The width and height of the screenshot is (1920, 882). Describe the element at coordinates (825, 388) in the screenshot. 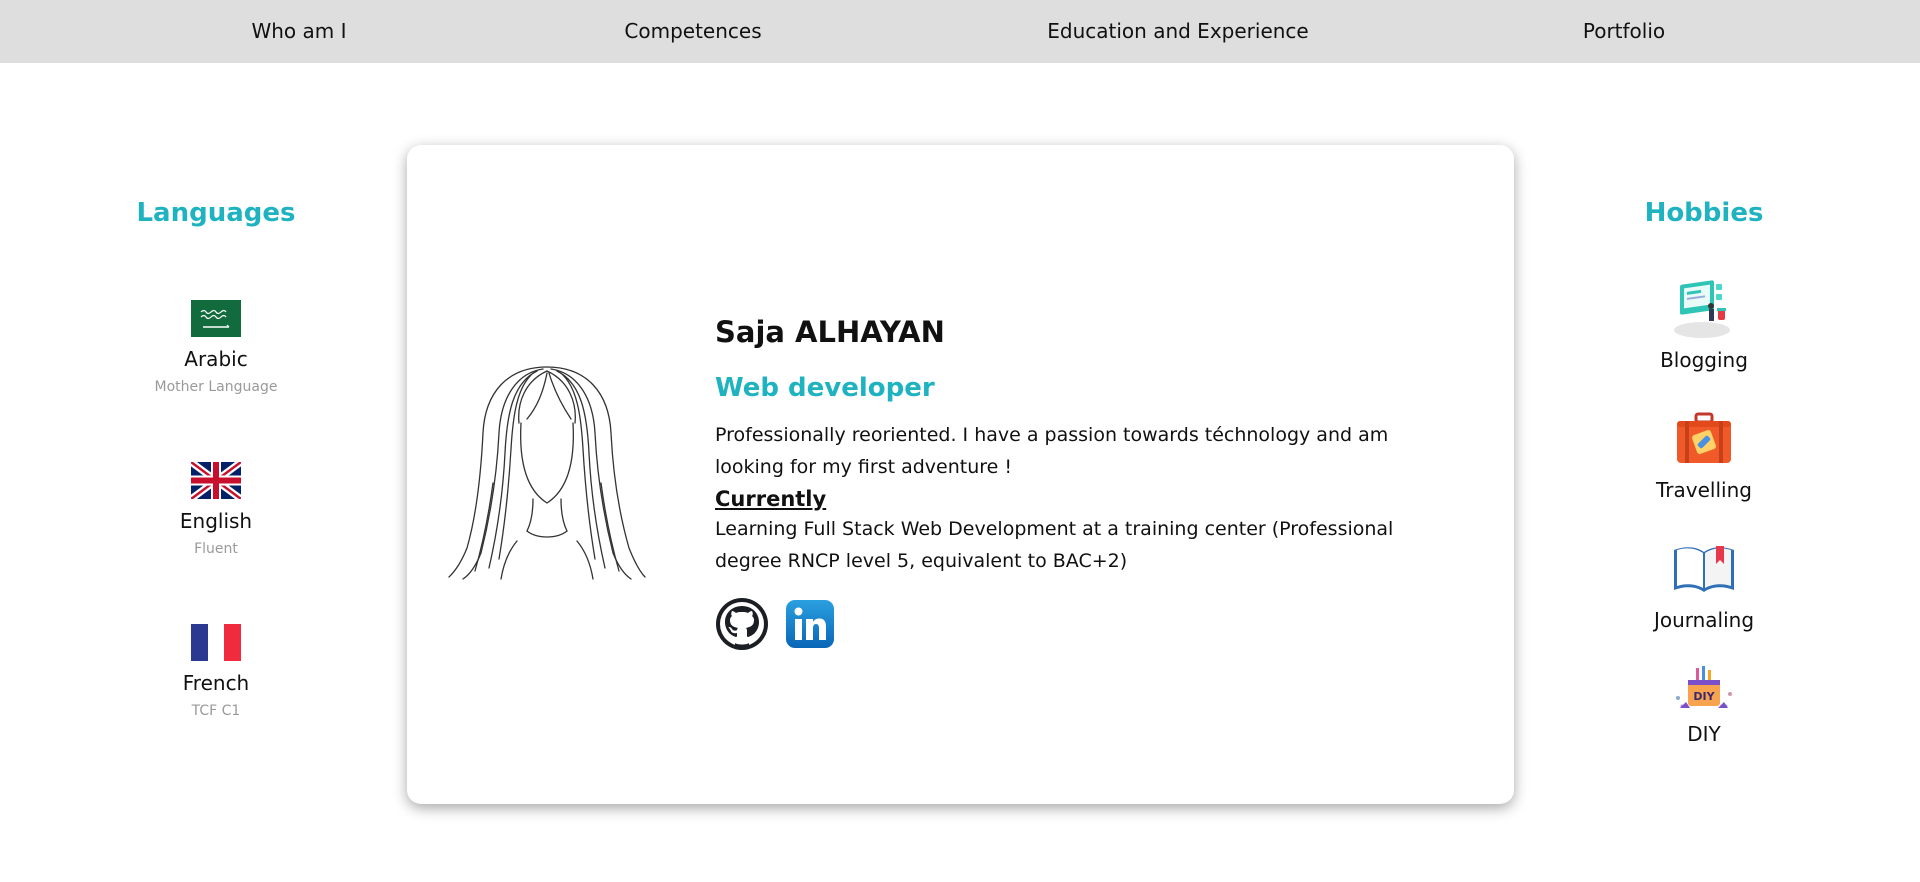

I see `profile-role: Web developer` at that location.